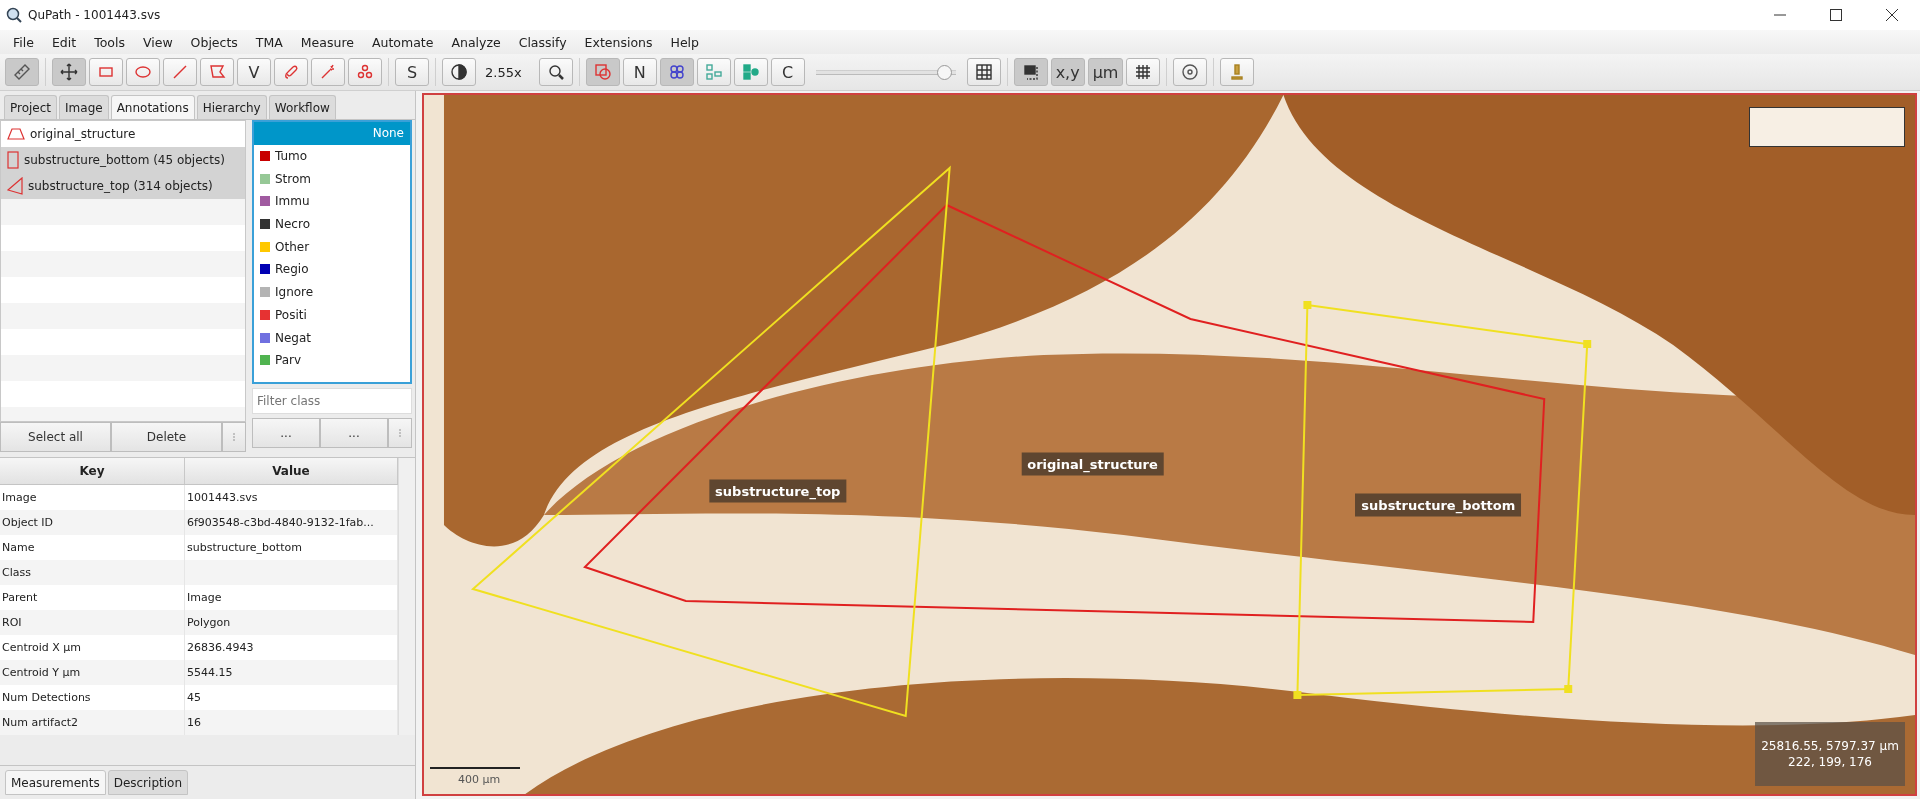 The image size is (1920, 799). I want to click on filter-field: Filter class, so click(332, 401).